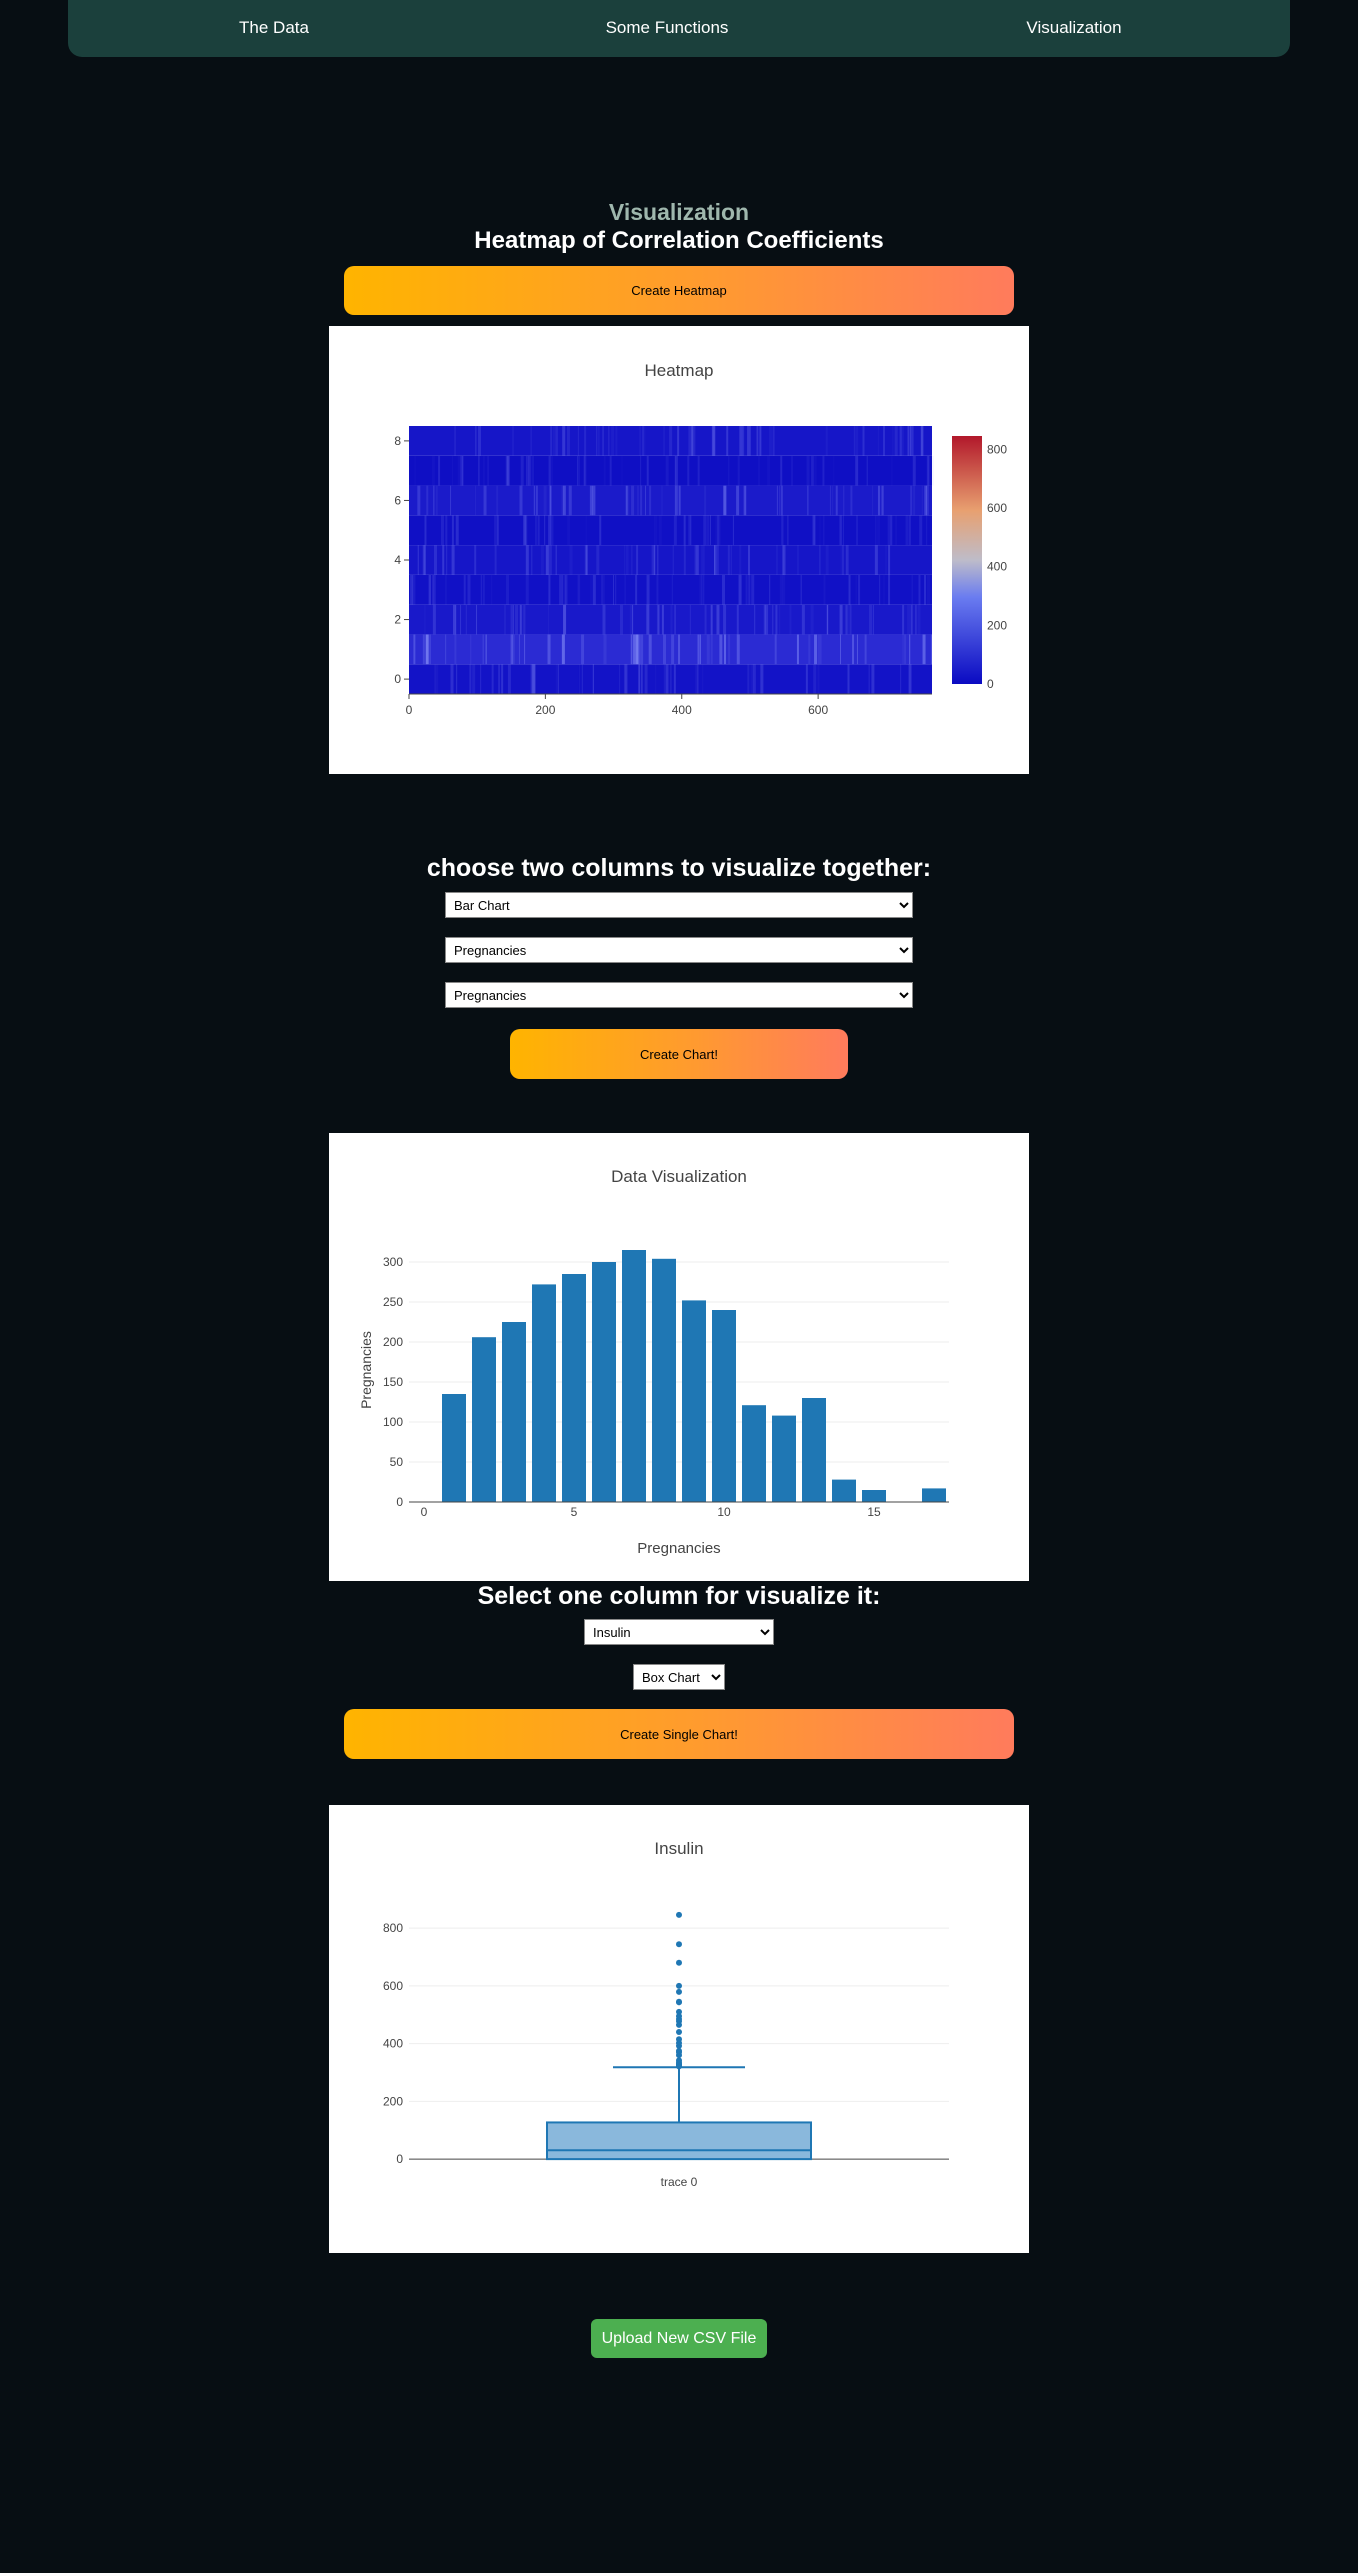 Image resolution: width=1358 pixels, height=2573 pixels. I want to click on box-category-label: trace 0, so click(679, 2182).